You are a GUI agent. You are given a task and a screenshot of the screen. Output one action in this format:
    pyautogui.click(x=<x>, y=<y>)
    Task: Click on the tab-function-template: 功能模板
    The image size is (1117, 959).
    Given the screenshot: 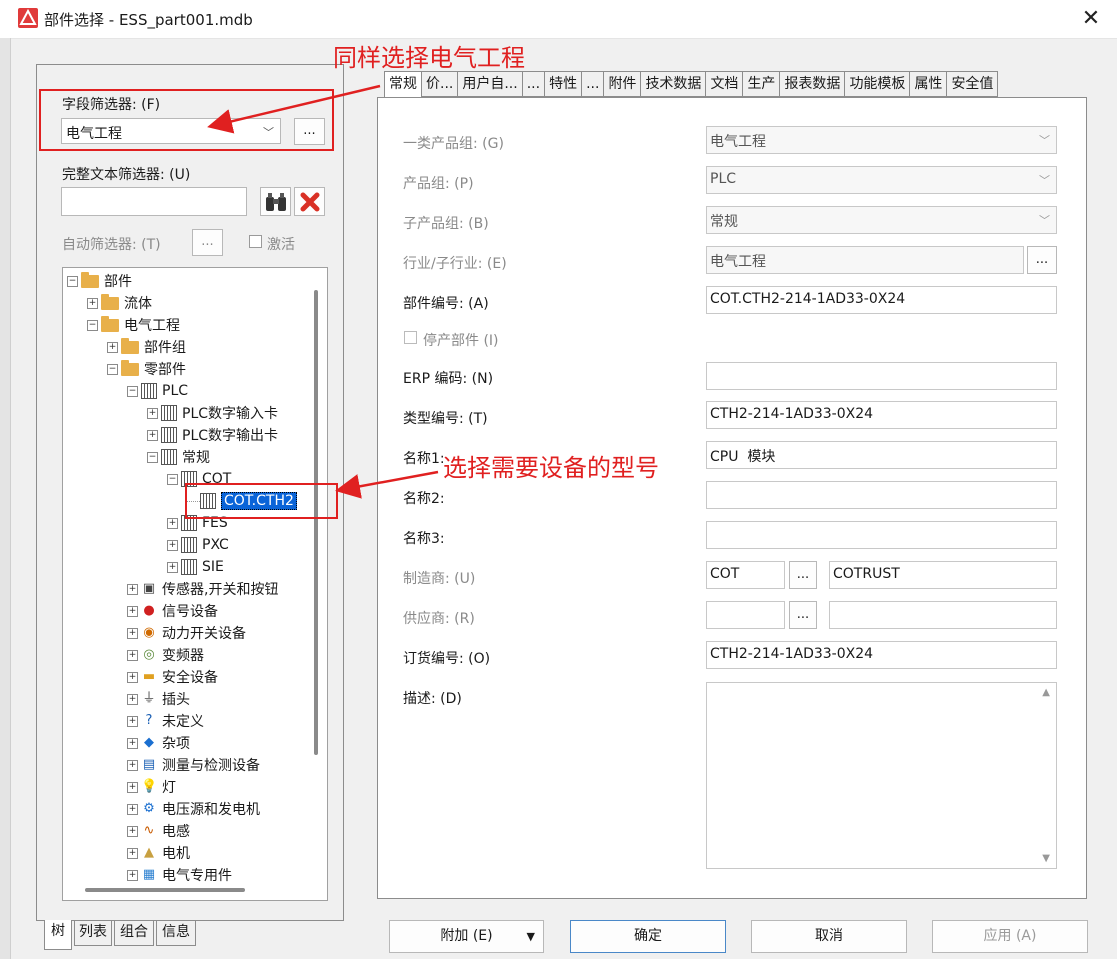 What is the action you would take?
    pyautogui.click(x=878, y=84)
    